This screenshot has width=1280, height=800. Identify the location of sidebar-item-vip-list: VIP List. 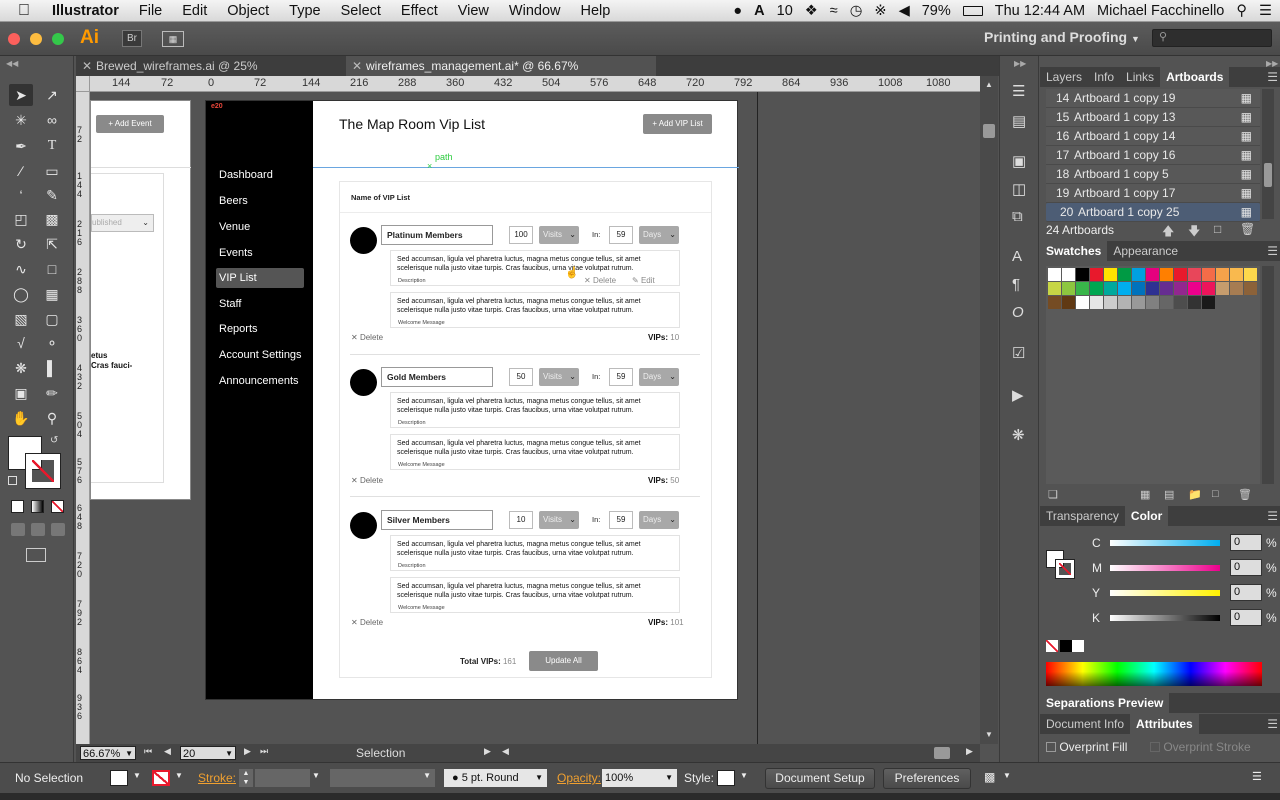
(260, 278).